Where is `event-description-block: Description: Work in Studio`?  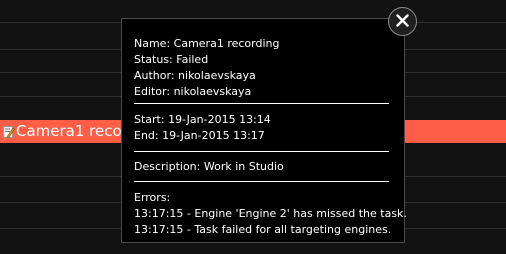 event-description-block: Description: Work in Studio is located at coordinates (263, 167).